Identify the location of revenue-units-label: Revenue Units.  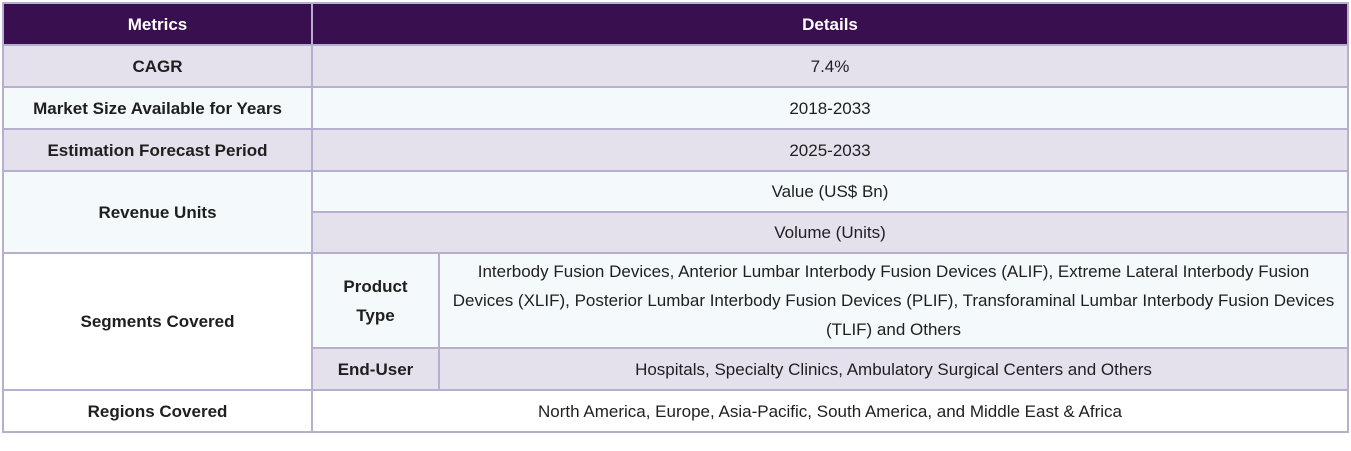
(157, 212).